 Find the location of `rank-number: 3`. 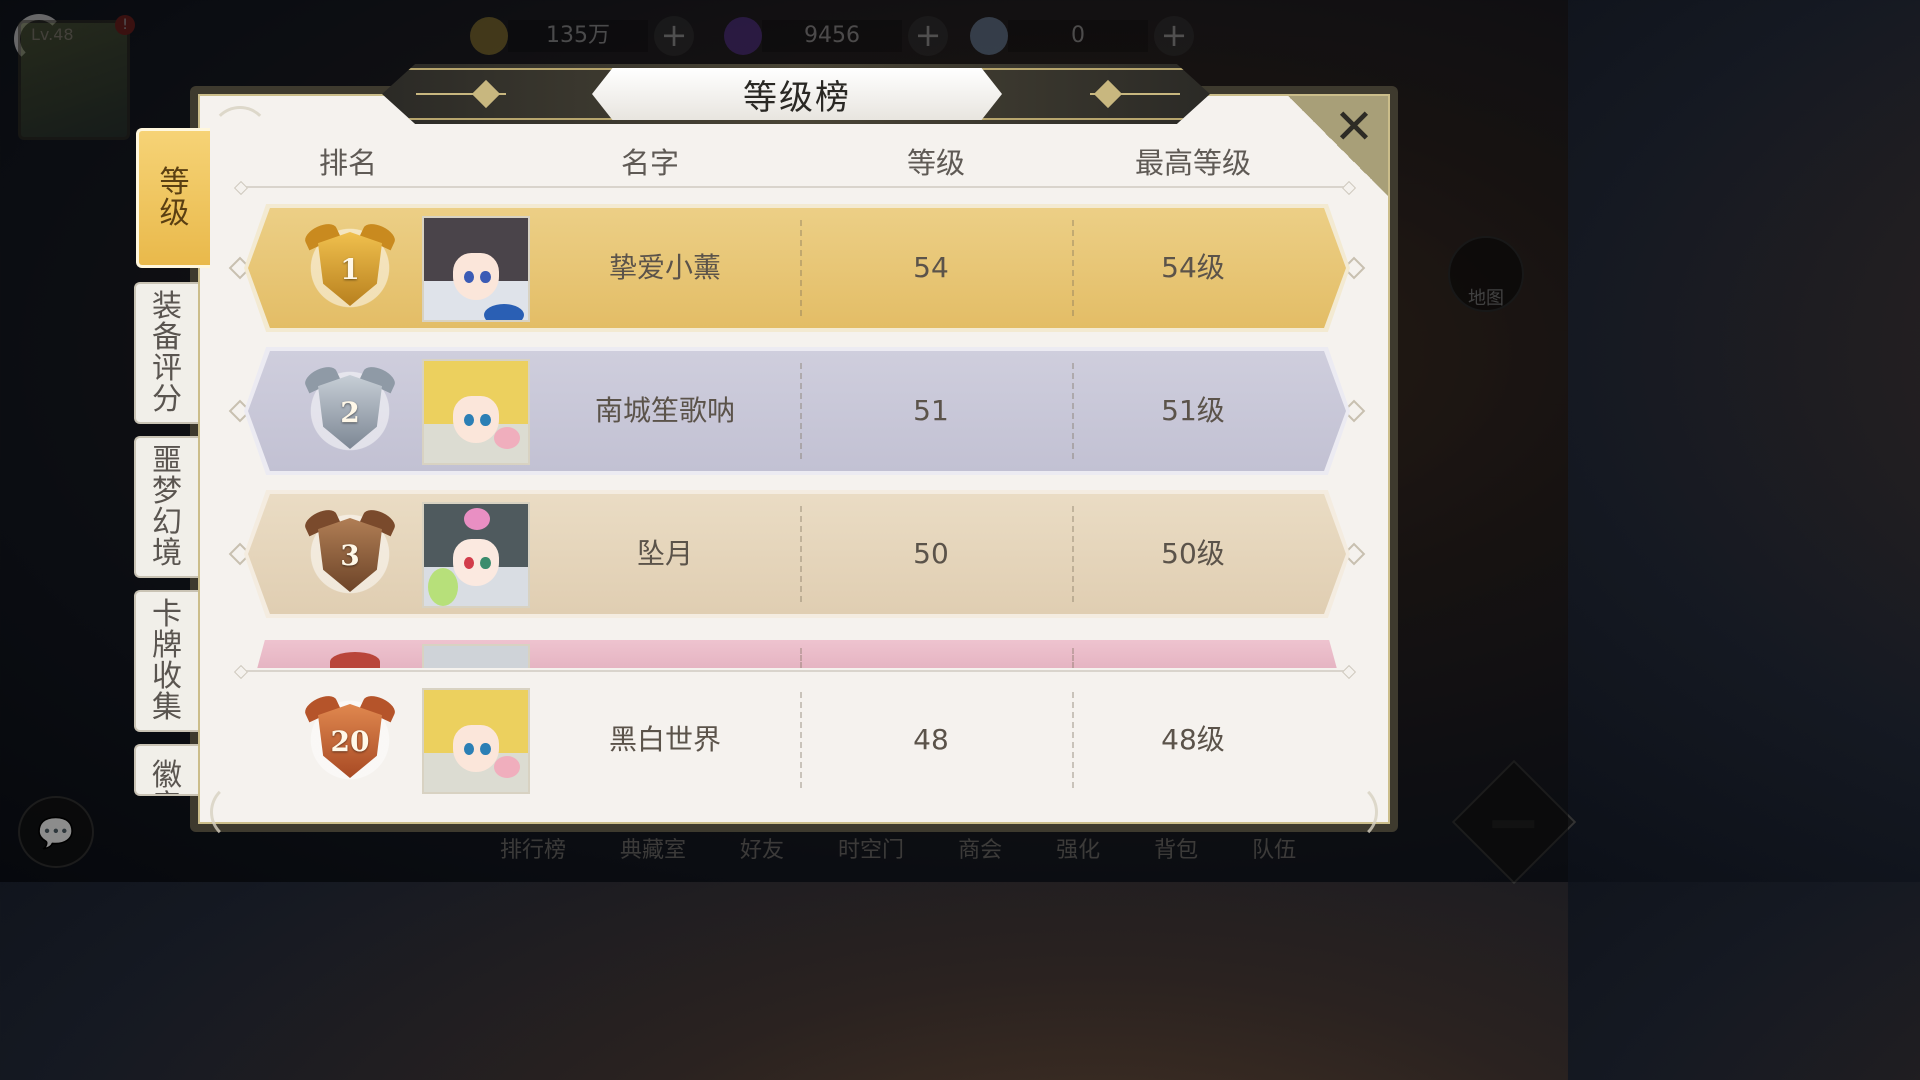

rank-number: 3 is located at coordinates (350, 555).